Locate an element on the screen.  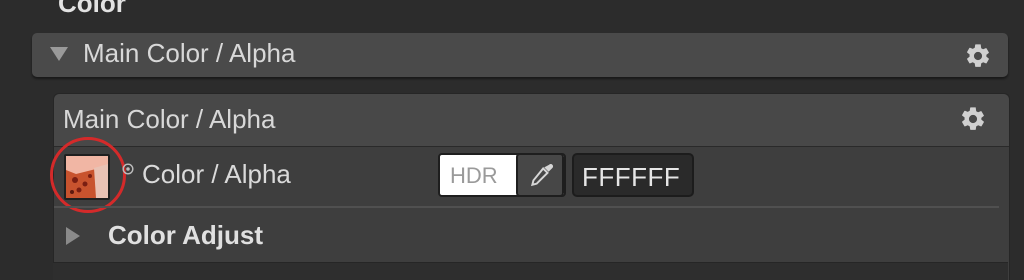
hdr-label: HDR is located at coordinates (474, 175).